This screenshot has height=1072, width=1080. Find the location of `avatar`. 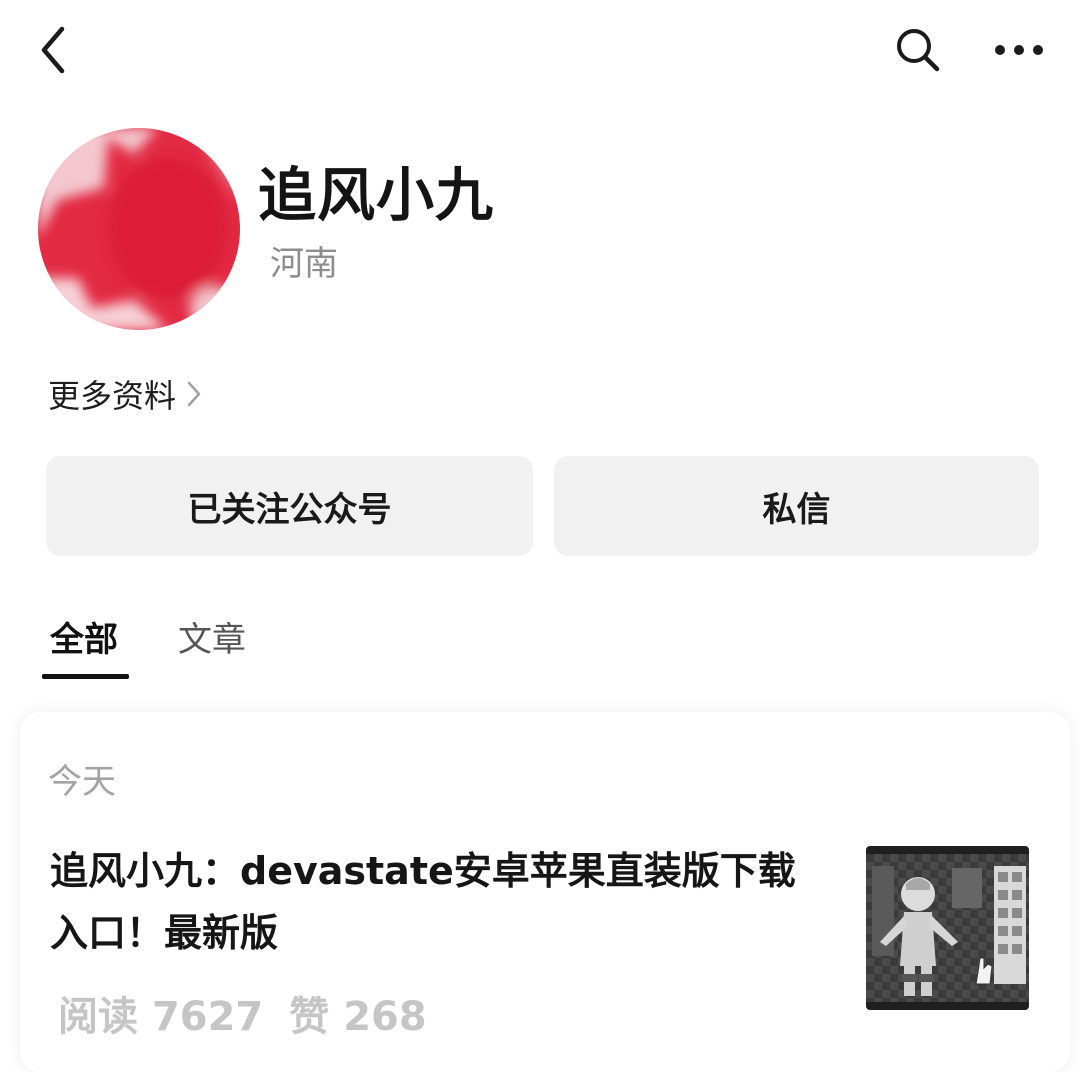

avatar is located at coordinates (139, 229).